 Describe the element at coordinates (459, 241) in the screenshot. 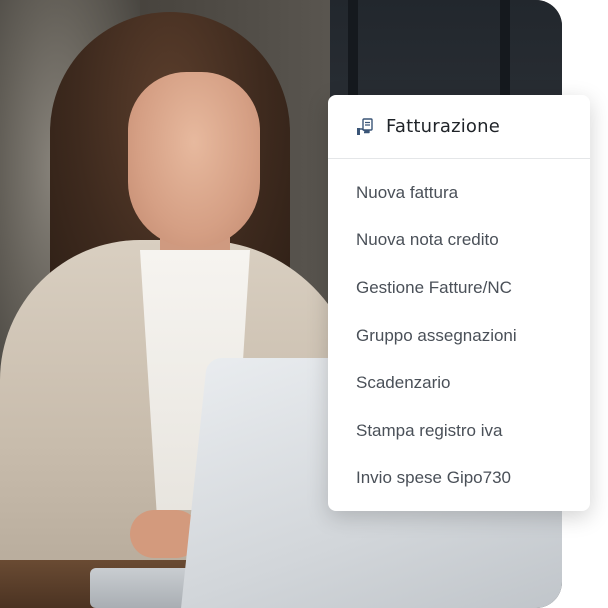

I see `menu-item-nuova-nota-credito: Nuova nota credito` at that location.